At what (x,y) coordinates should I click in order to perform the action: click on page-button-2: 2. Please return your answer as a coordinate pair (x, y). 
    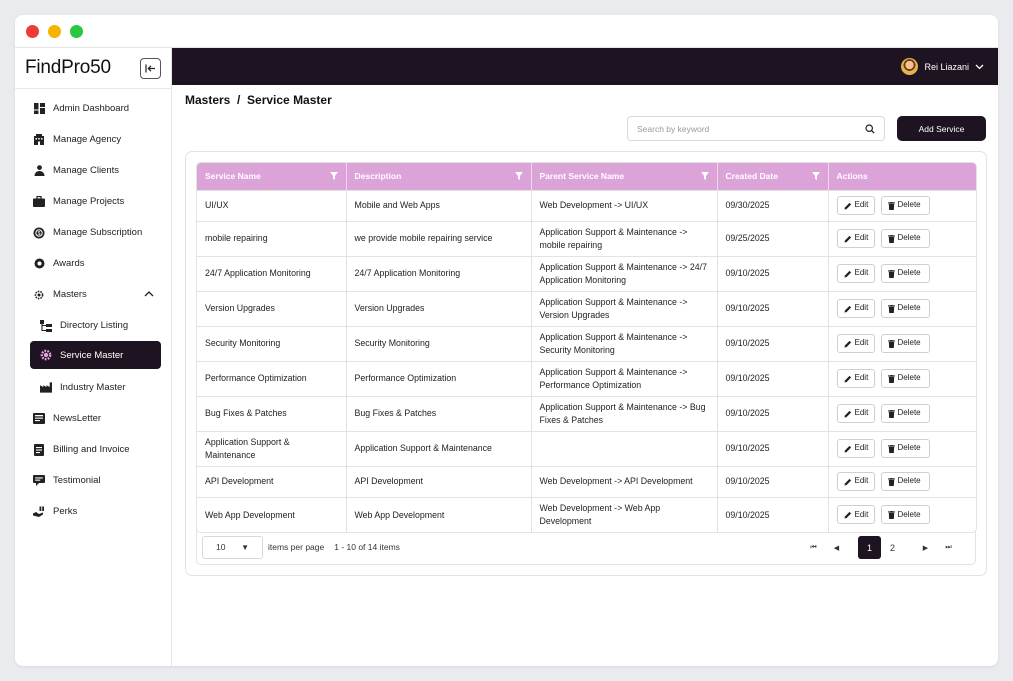
    Looking at the image, I should click on (892, 547).